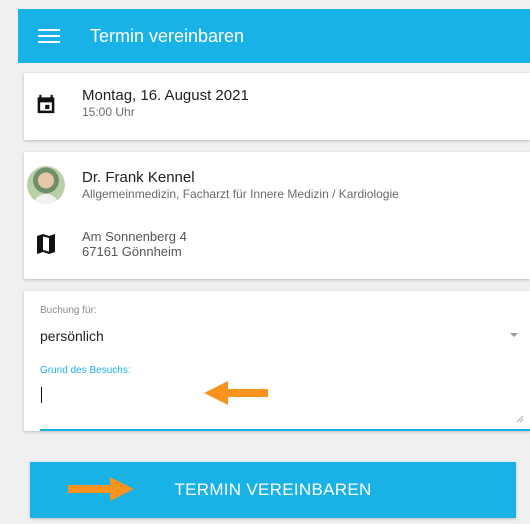 Image resolution: width=530 pixels, height=524 pixels. Describe the element at coordinates (274, 36) in the screenshot. I see `app-bar: Termin vereinbaren` at that location.